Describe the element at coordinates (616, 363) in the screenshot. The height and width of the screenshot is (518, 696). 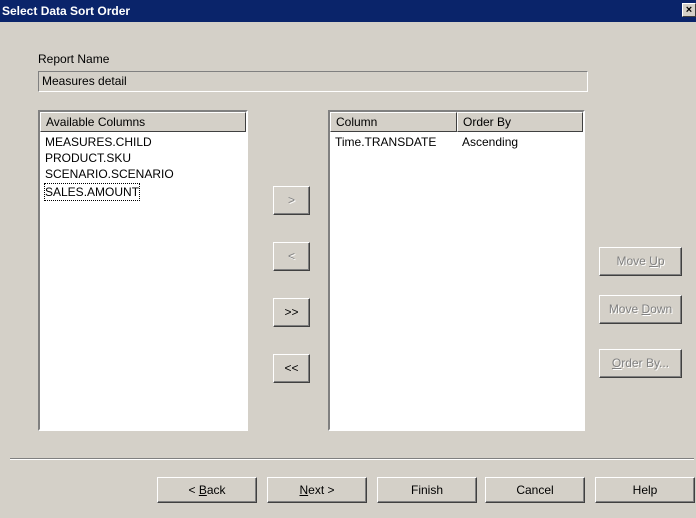
I see `order-by-hotkey: O` at that location.